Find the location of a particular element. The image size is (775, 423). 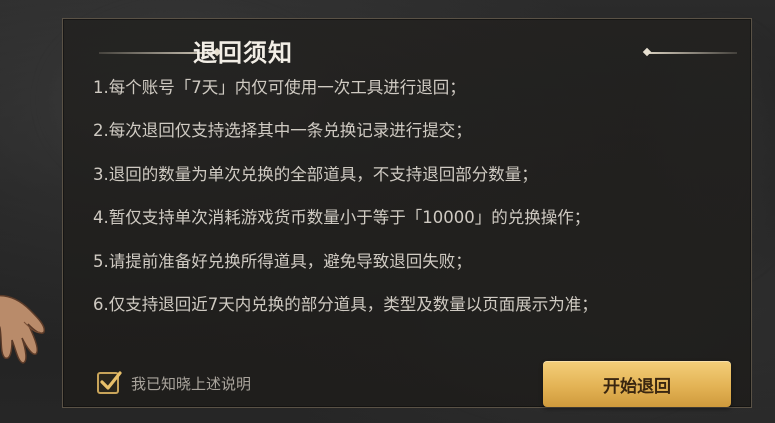

checkmark-icon is located at coordinates (111, 380).